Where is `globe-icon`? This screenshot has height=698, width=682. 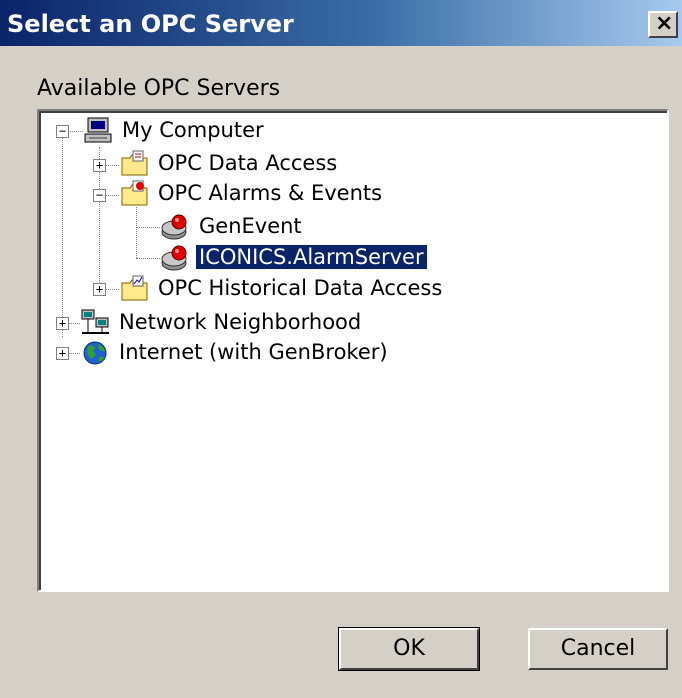
globe-icon is located at coordinates (96, 353).